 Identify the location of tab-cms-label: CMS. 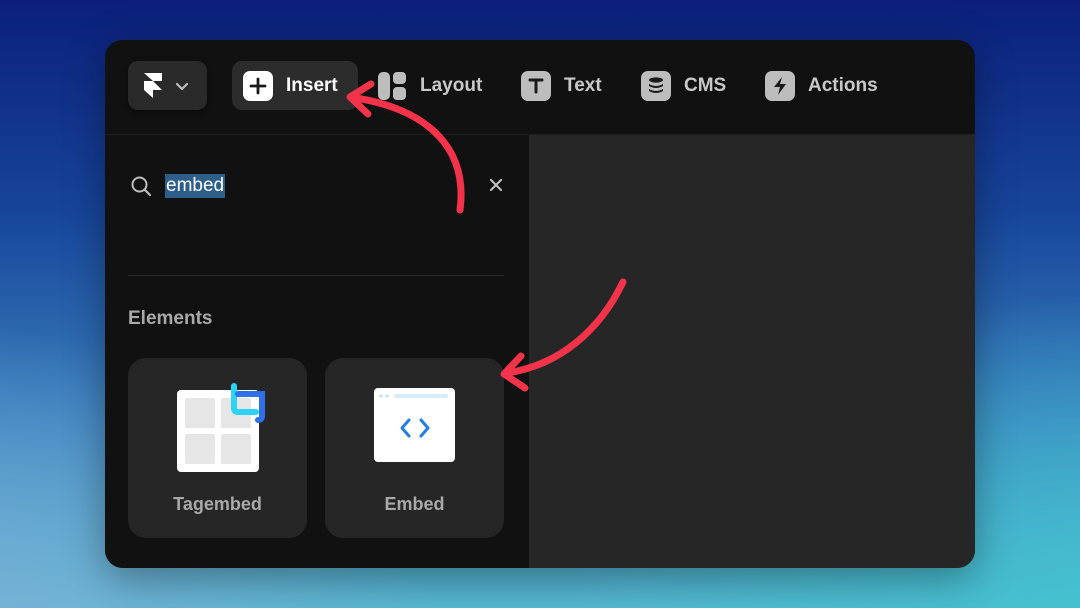
(705, 85).